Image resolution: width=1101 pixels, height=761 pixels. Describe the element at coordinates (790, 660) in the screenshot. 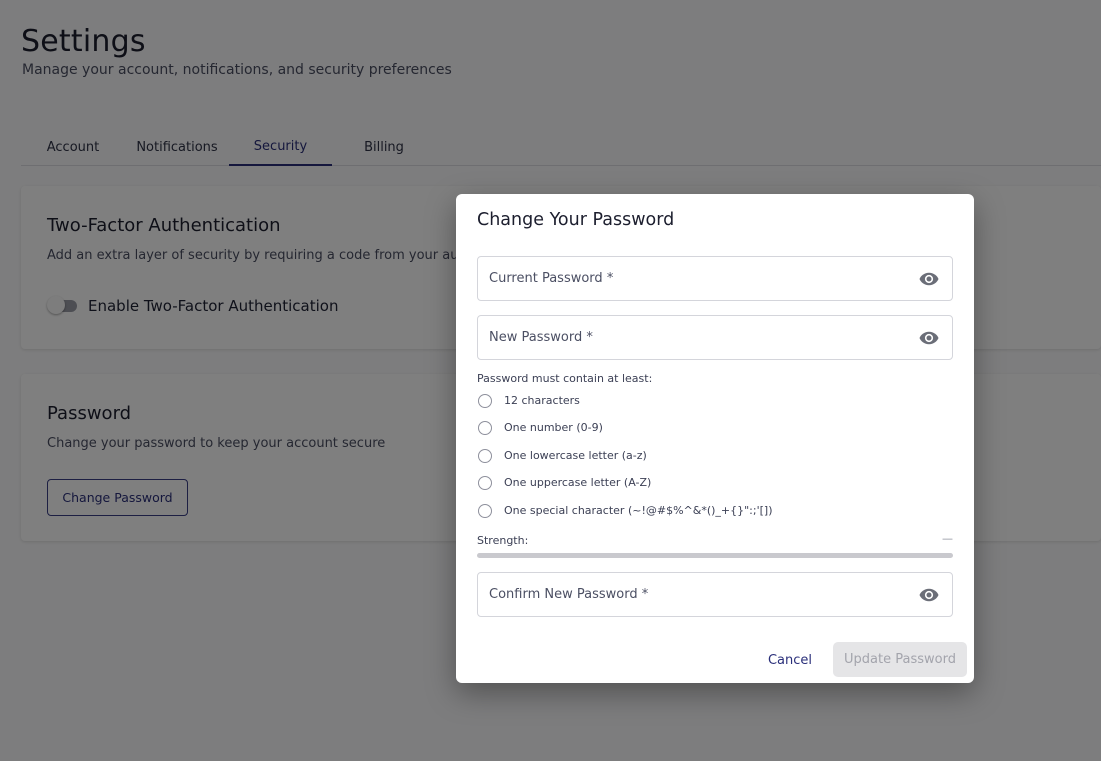

I see `cancel-button: Cancel` at that location.